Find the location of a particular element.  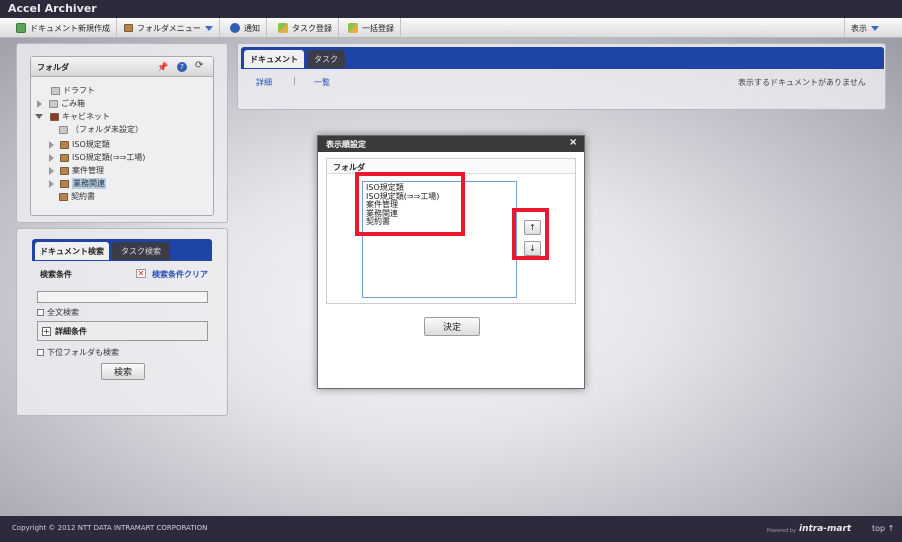

tree-item-label: ごみ箱 is located at coordinates (73, 103).